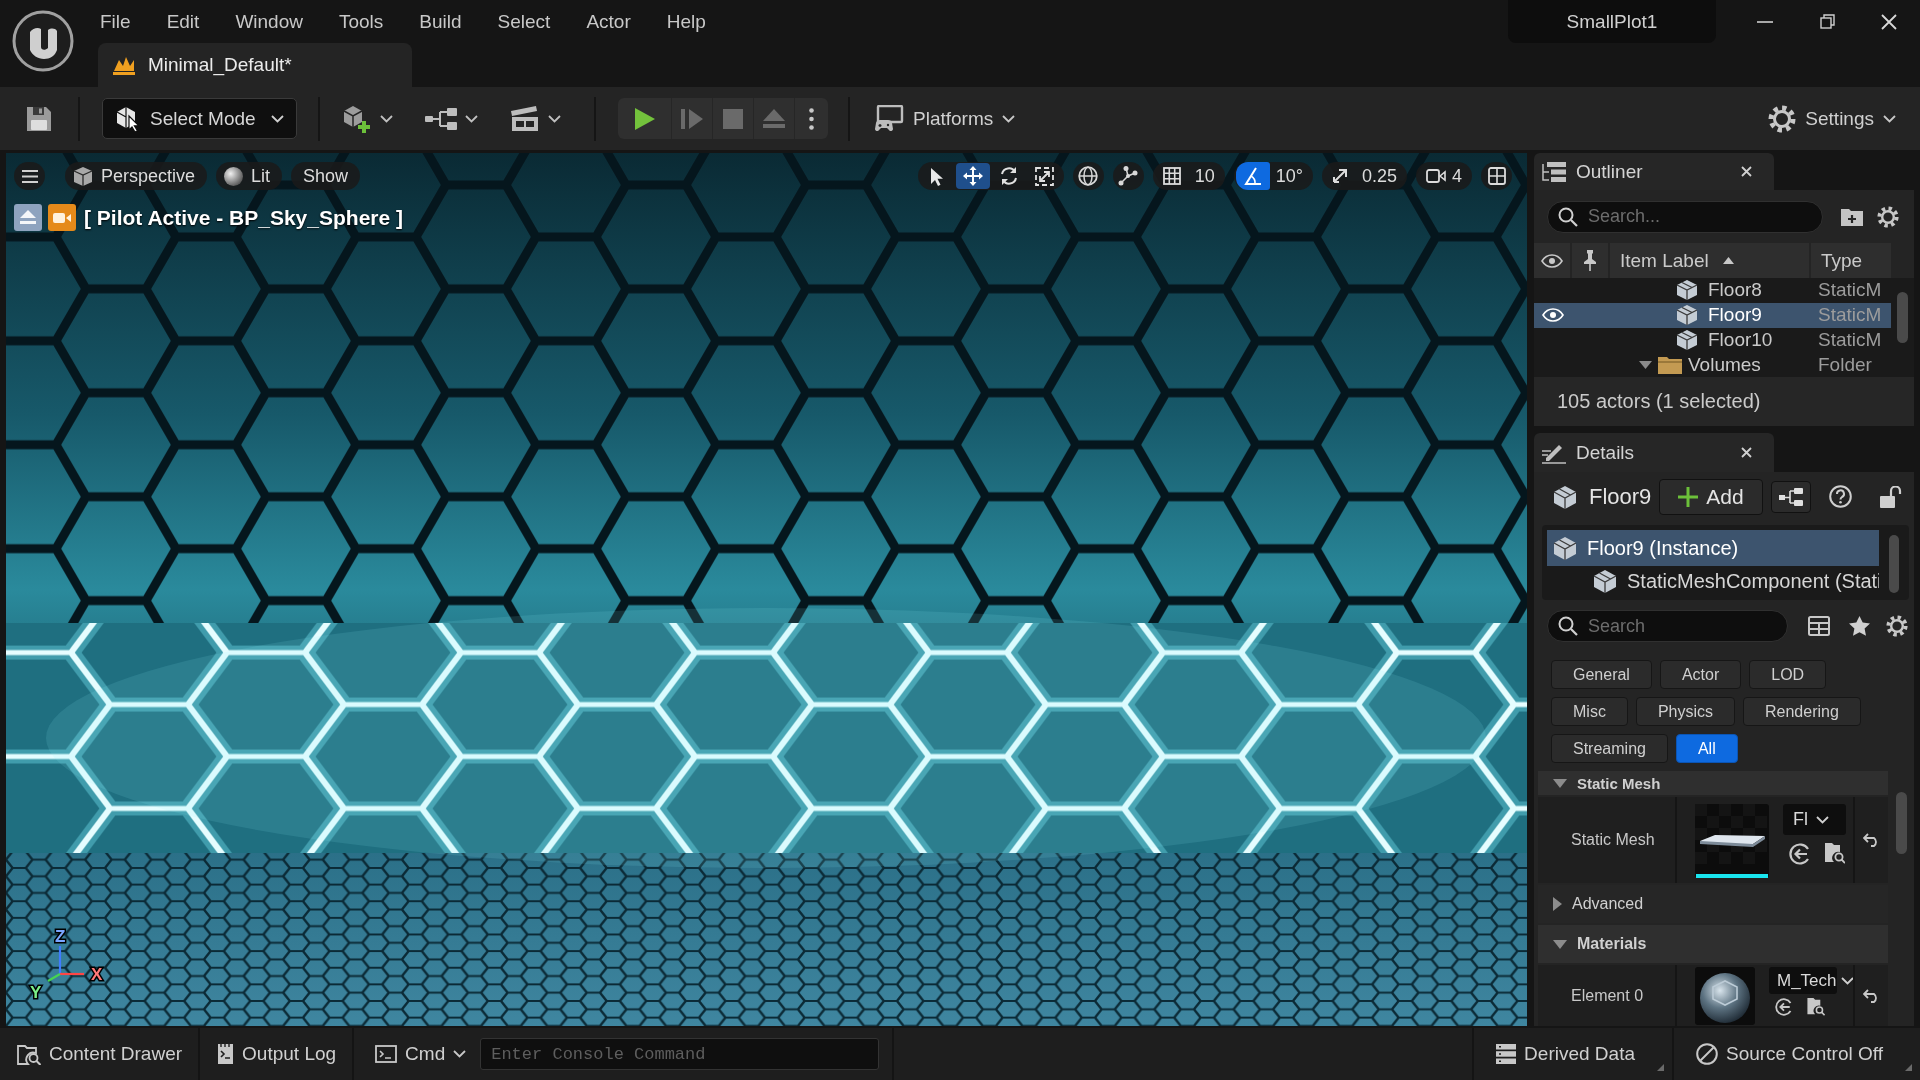 The height and width of the screenshot is (1080, 1920). Describe the element at coordinates (234, 176) in the screenshot. I see `sphere-icon` at that location.